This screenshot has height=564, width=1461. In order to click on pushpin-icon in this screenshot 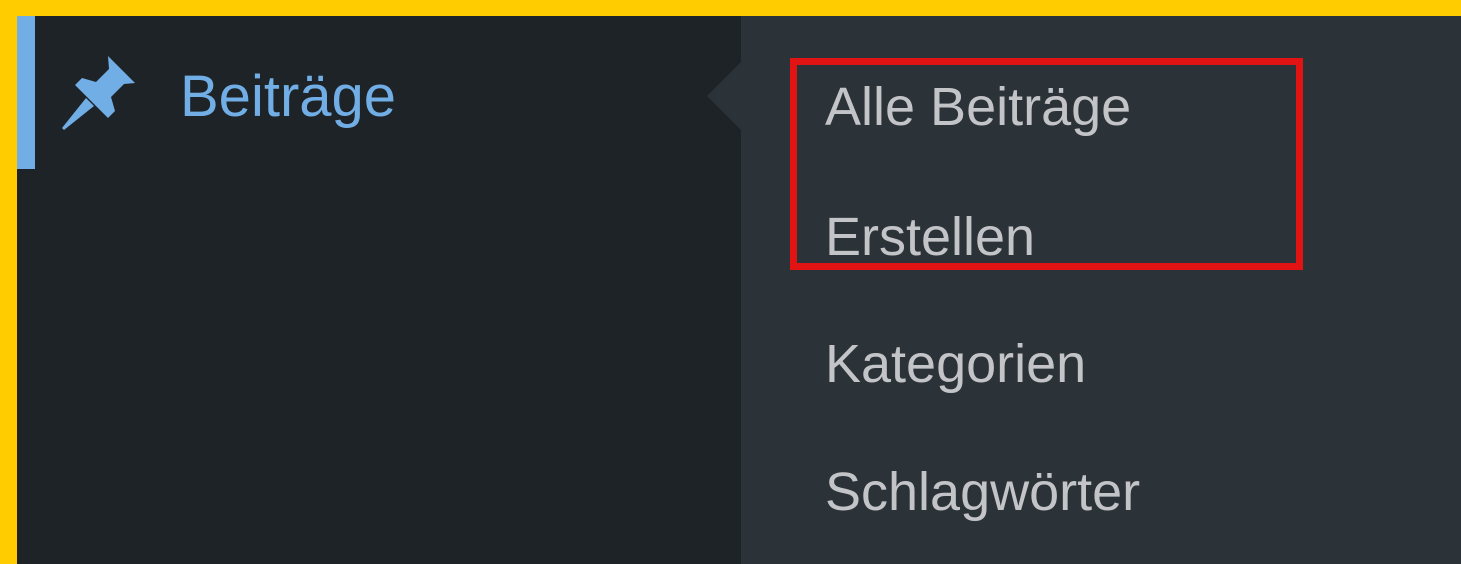, I will do `click(98, 93)`.